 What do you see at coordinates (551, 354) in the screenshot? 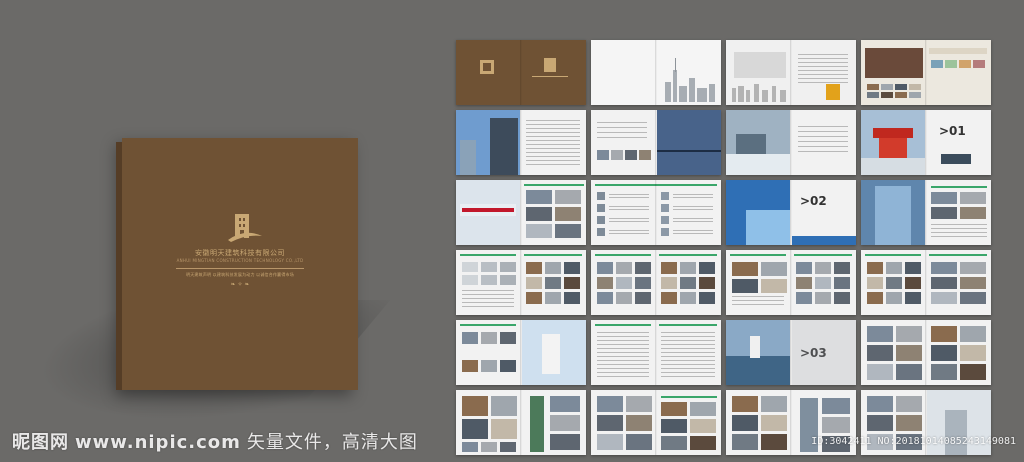
I see `robot-figure` at bounding box center [551, 354].